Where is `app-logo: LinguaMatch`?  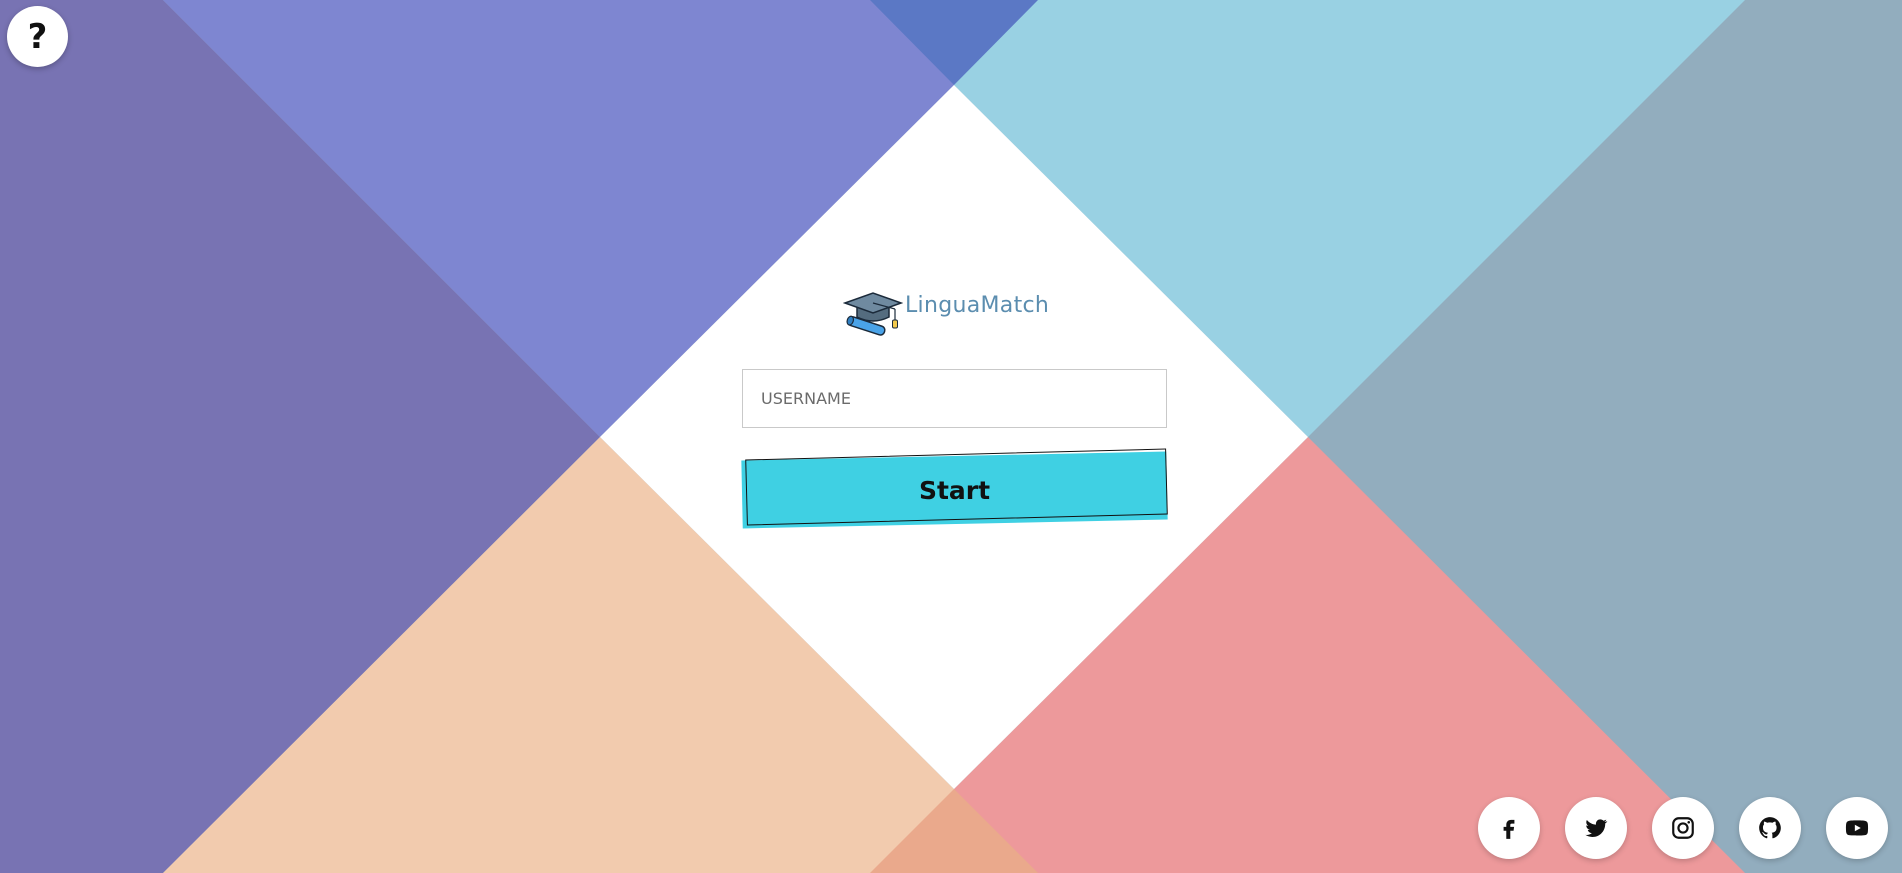 app-logo: LinguaMatch is located at coordinates (953, 313).